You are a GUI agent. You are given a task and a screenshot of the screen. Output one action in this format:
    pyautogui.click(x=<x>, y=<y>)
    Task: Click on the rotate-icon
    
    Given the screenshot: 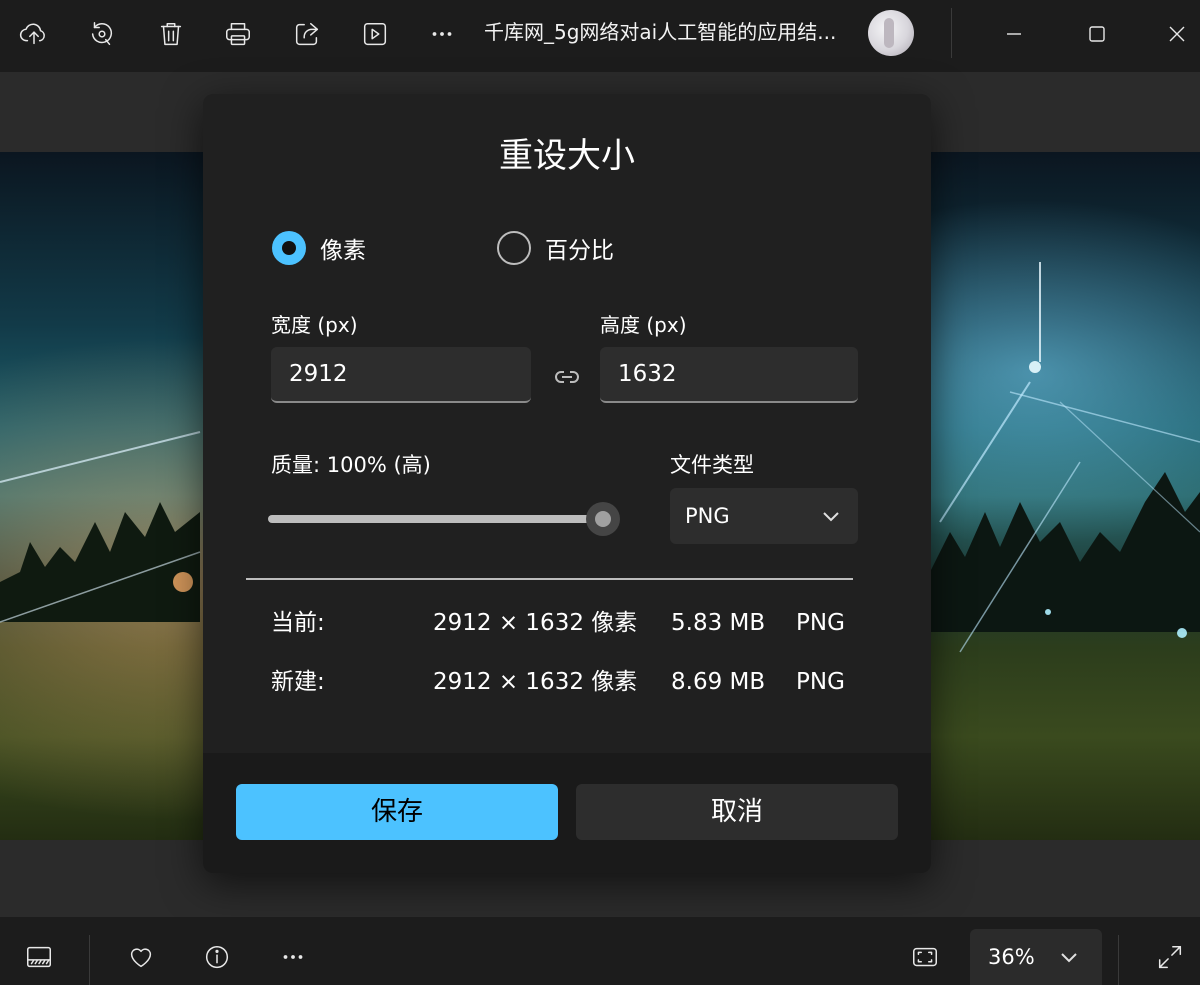 What is the action you would take?
    pyautogui.click(x=102, y=34)
    